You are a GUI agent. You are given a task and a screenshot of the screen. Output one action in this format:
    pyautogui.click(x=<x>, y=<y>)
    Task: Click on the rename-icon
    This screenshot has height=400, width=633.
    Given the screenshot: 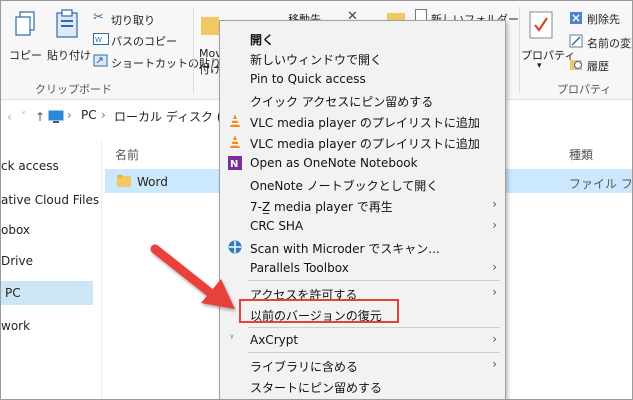 What is the action you would take?
    pyautogui.click(x=576, y=41)
    